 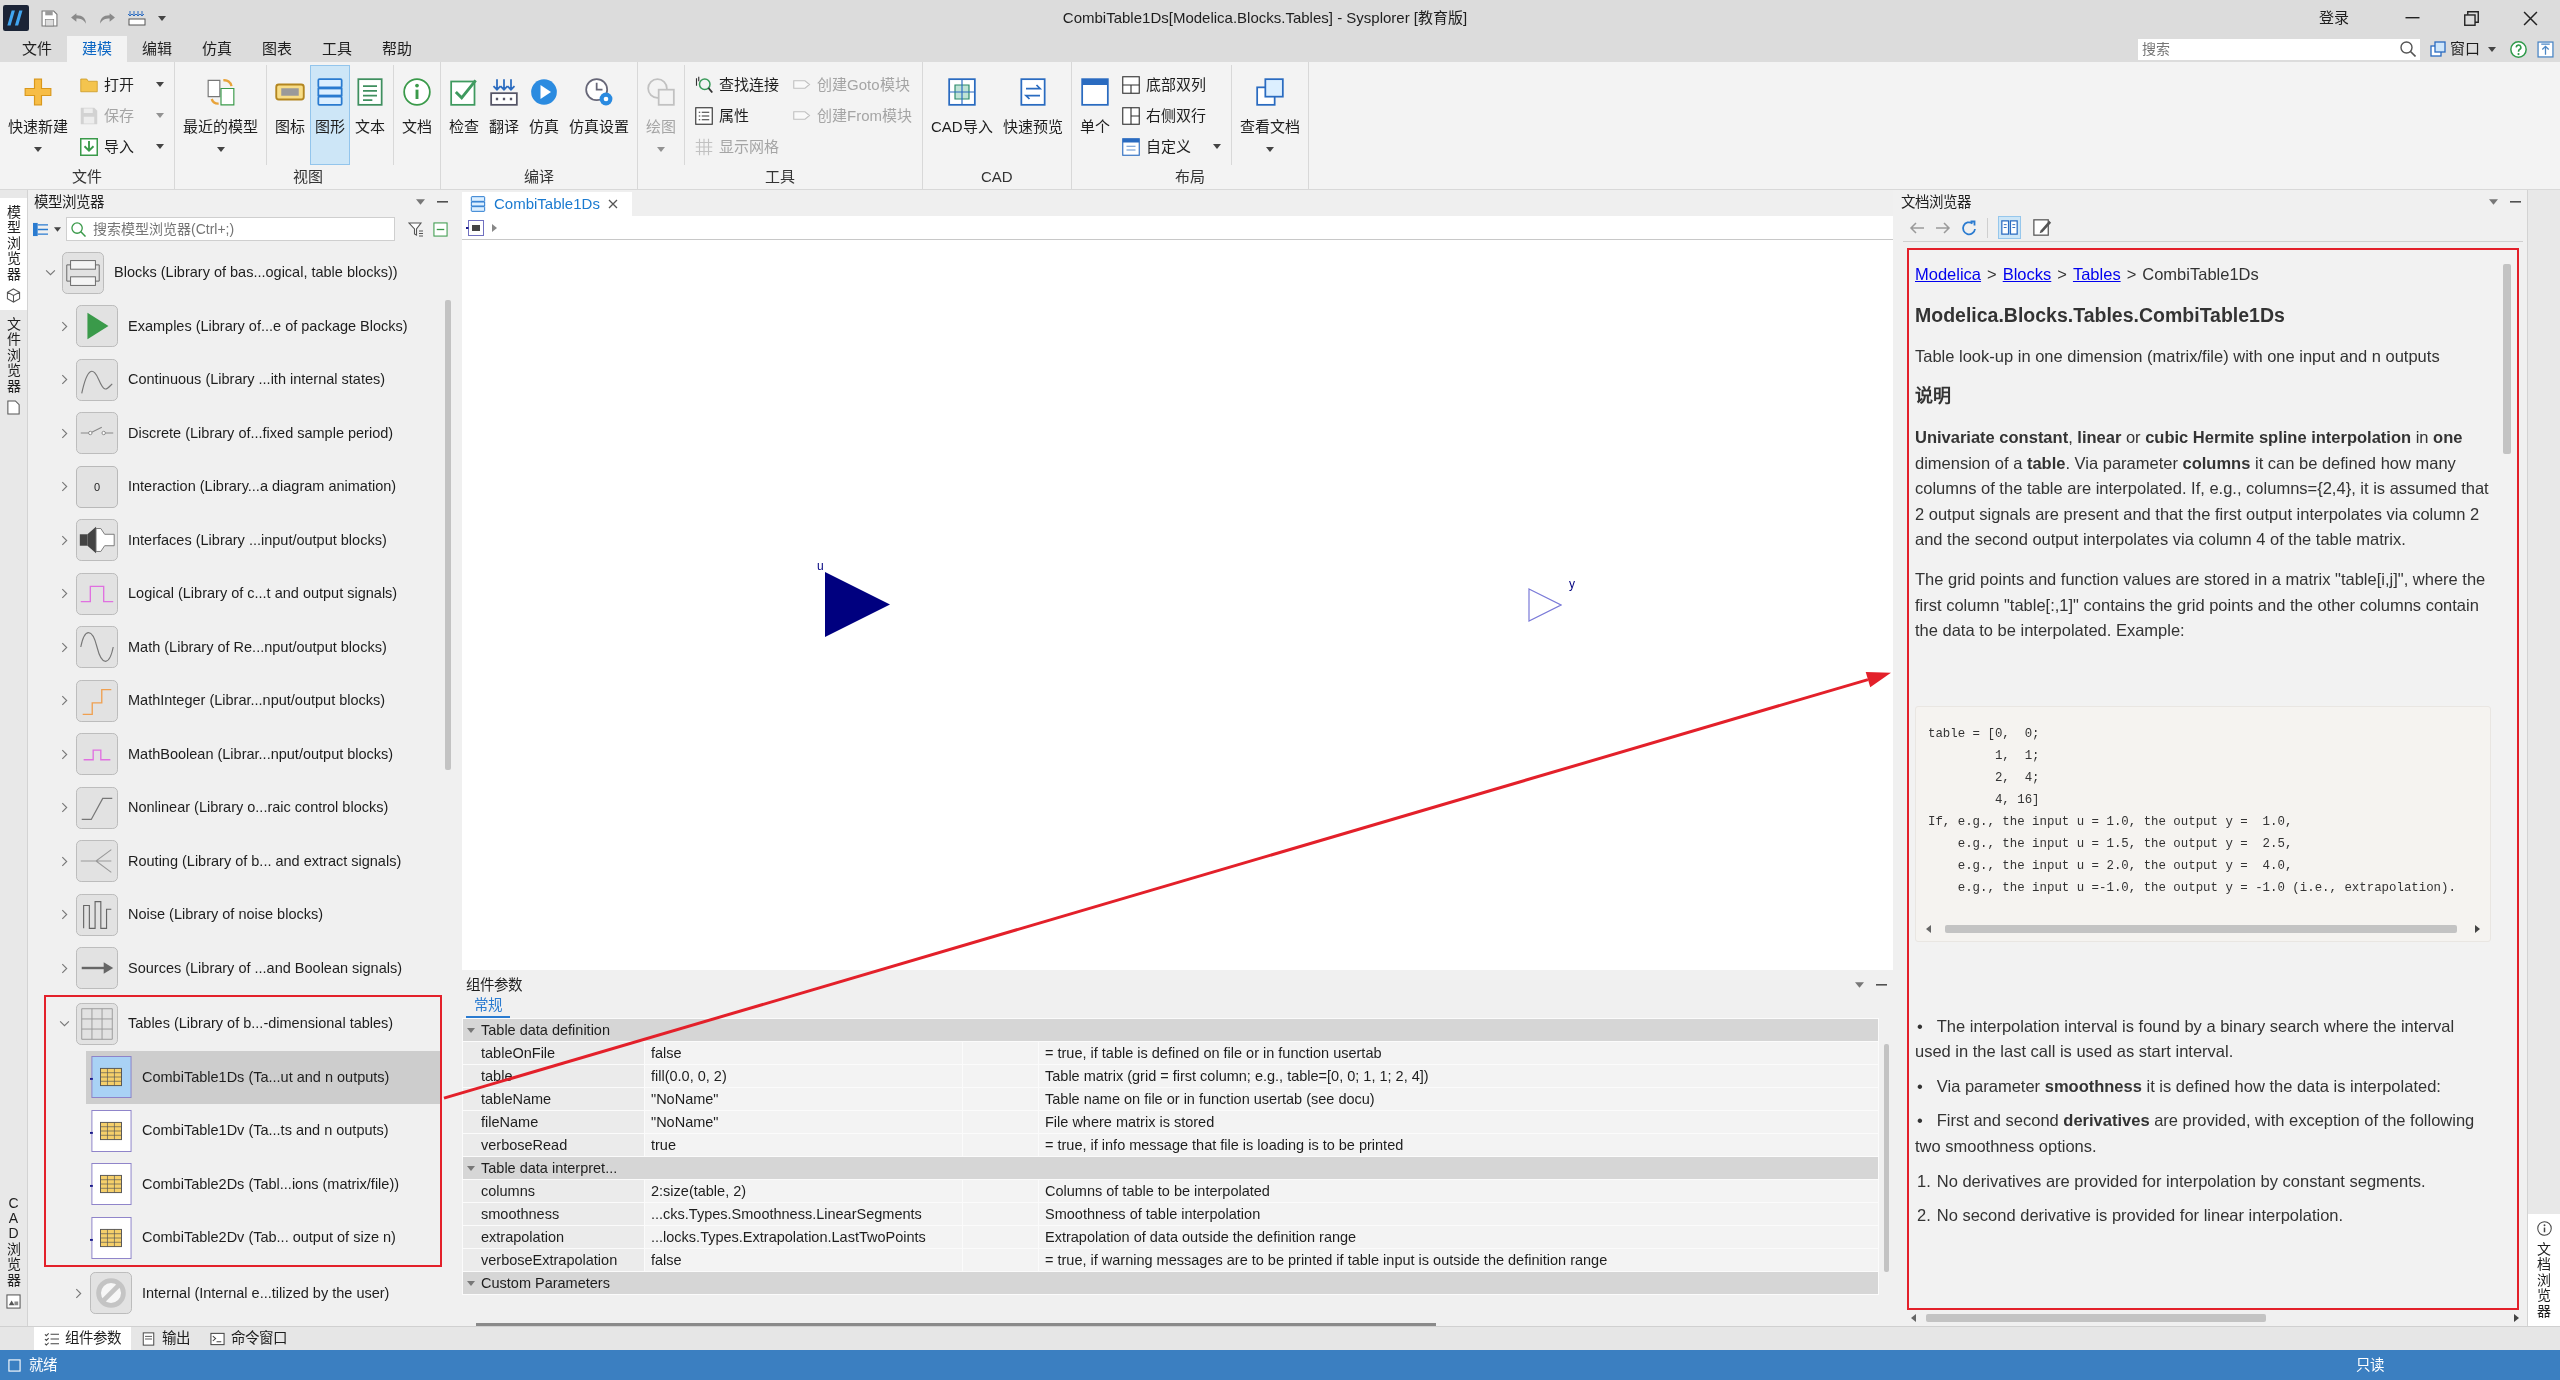 I want to click on param-value: ...cks.Types.Smoothness.LinearSegments, so click(x=803, y=1214).